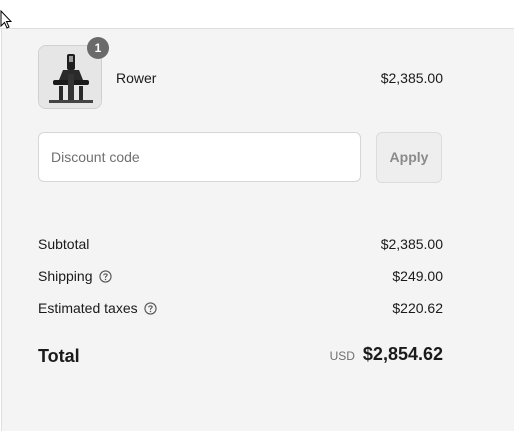 This screenshot has width=514, height=431. I want to click on taxes-label: Estimated taxes, so click(88, 308).